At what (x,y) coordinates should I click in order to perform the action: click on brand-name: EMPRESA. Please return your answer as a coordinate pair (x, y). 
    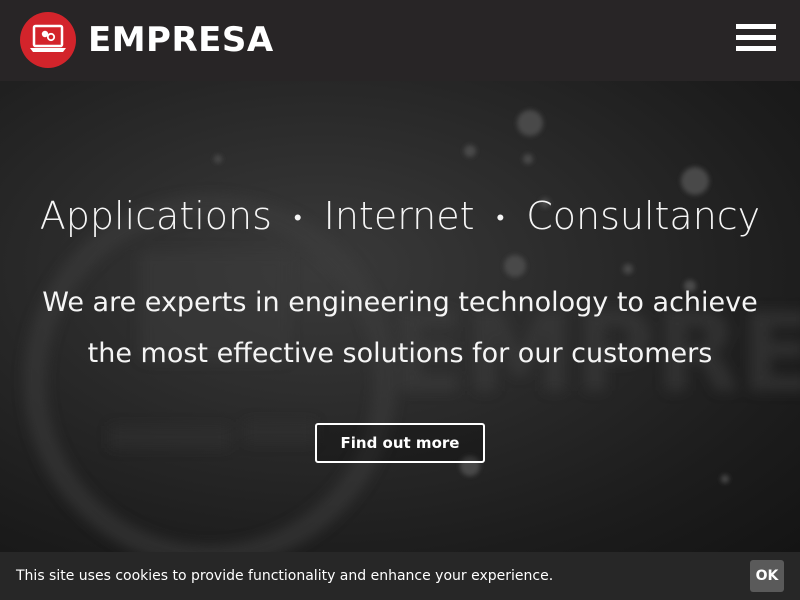
    Looking at the image, I should click on (181, 40).